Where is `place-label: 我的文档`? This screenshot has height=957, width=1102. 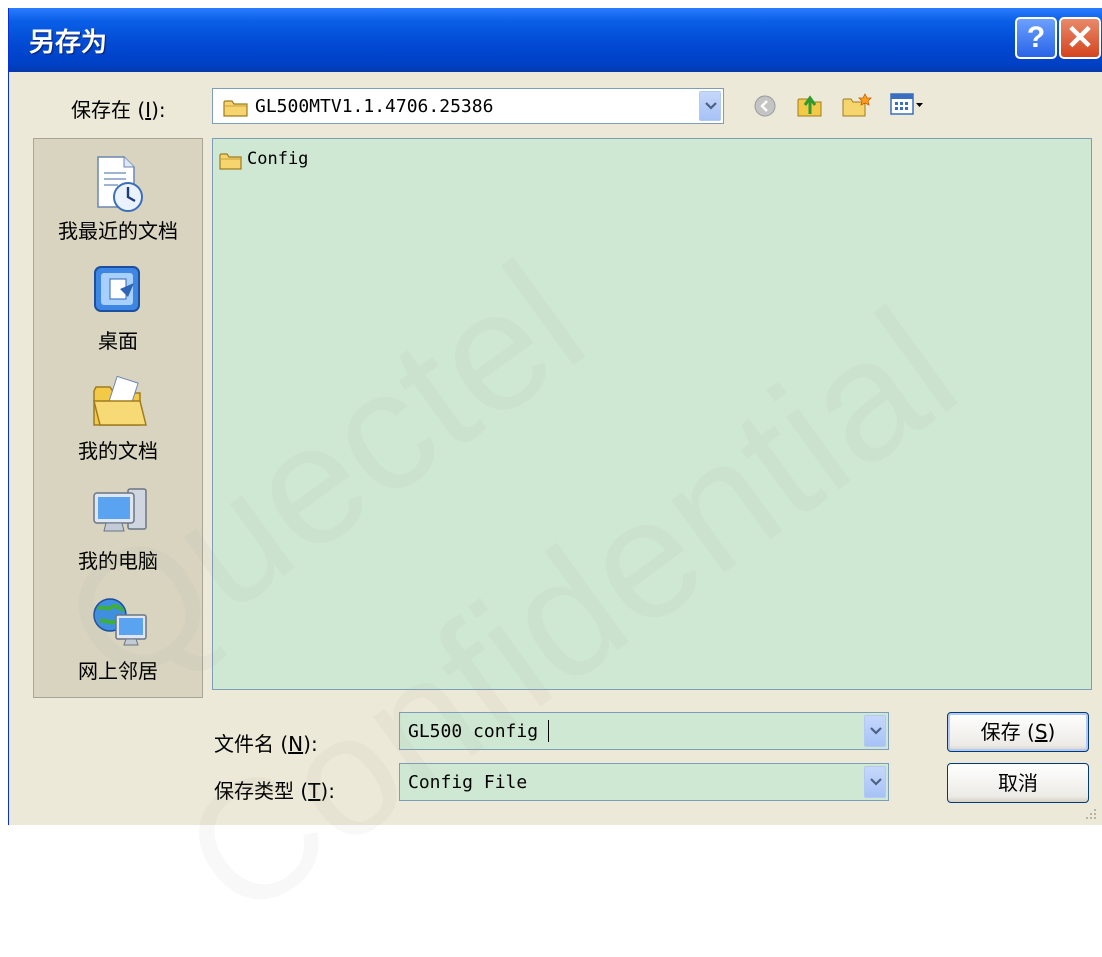 place-label: 我的文档 is located at coordinates (118, 451).